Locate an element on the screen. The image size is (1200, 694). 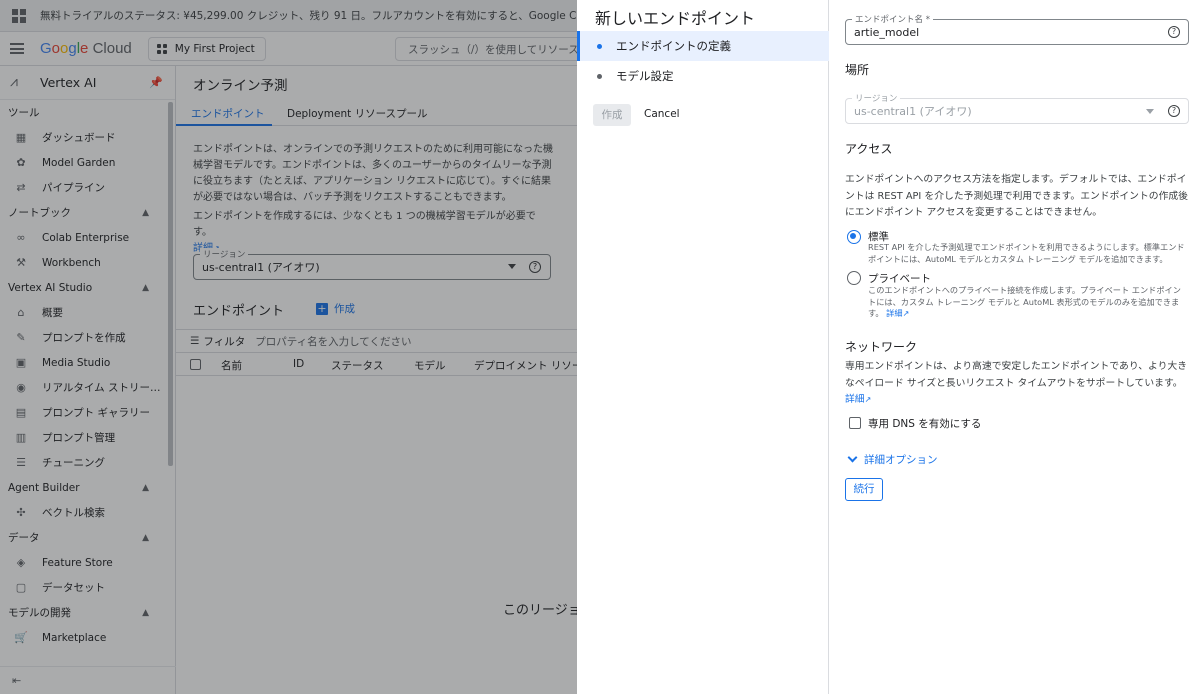
private-label: プライベート is located at coordinates (899, 278).